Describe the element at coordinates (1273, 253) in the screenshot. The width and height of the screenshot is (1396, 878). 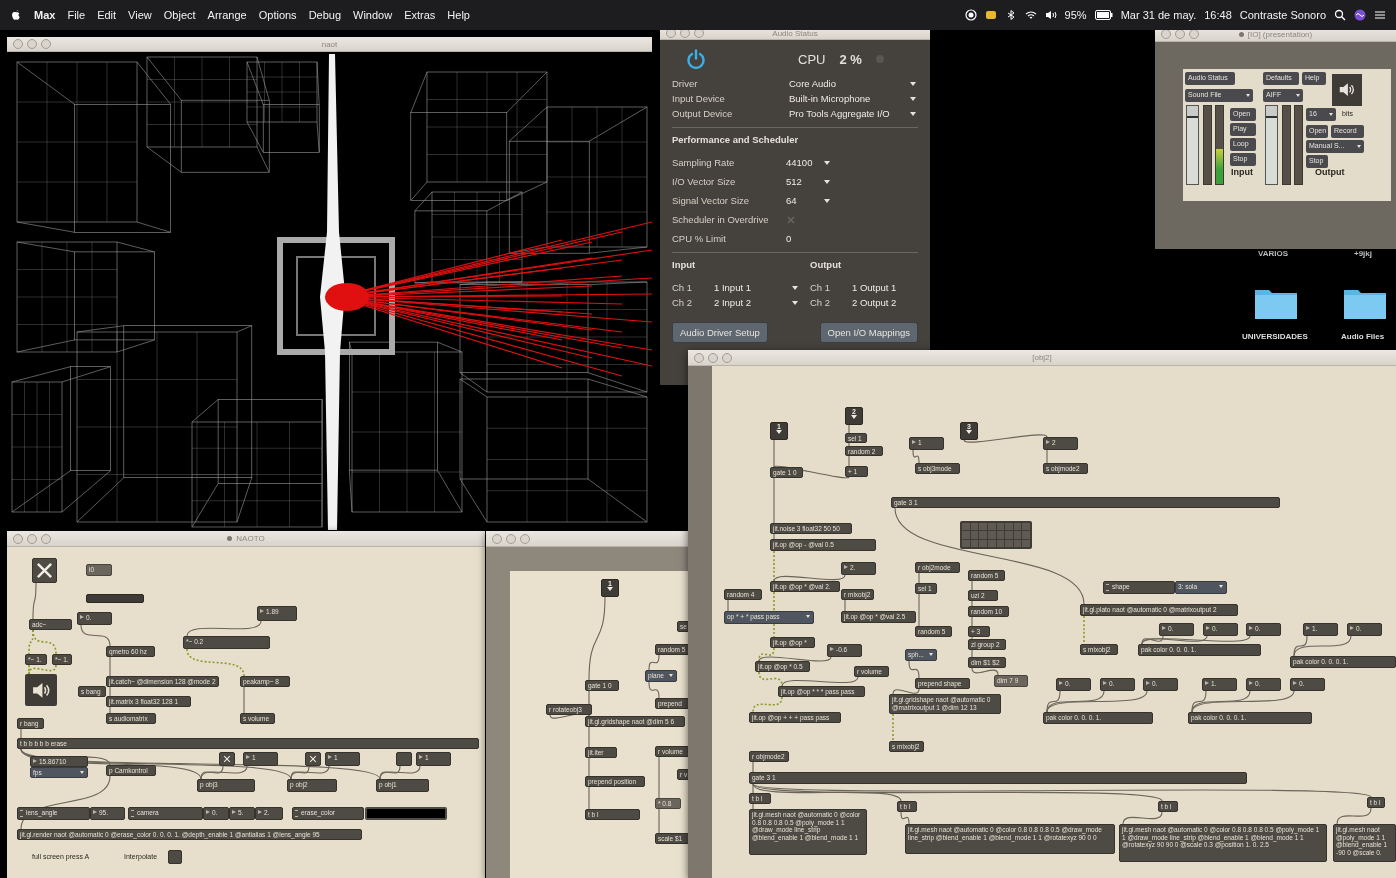
I see `folder-label: VARIOS` at that location.